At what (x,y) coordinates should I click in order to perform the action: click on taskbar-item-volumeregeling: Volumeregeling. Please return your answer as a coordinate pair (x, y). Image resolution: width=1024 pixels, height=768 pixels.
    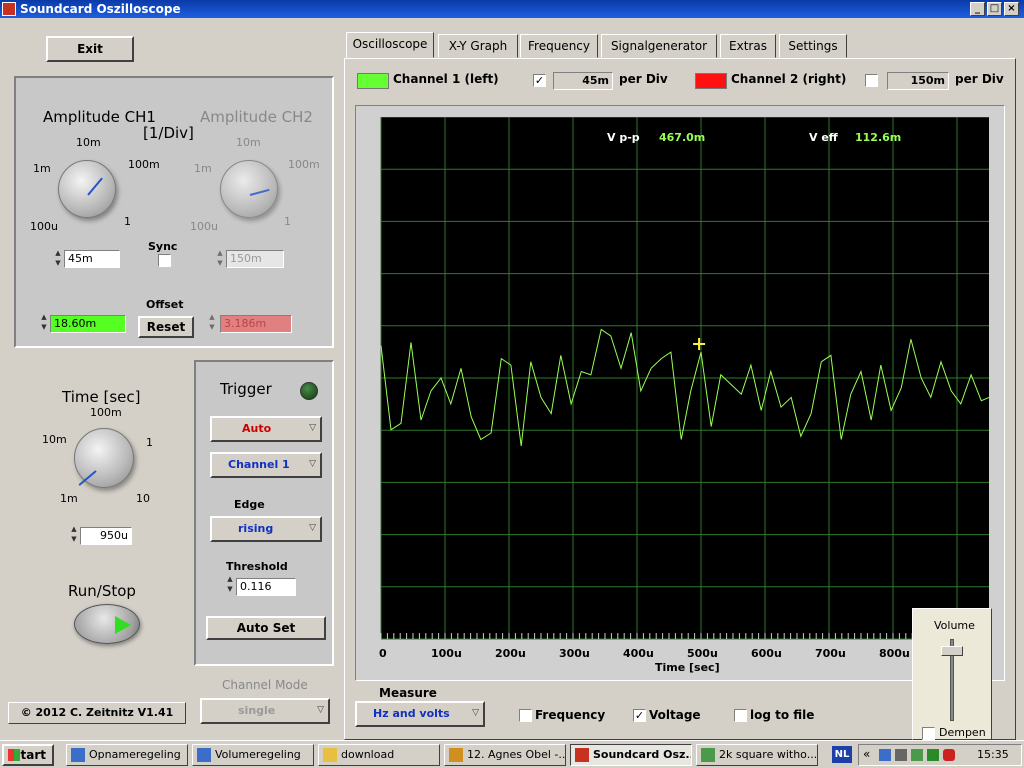
    Looking at the image, I should click on (253, 755).